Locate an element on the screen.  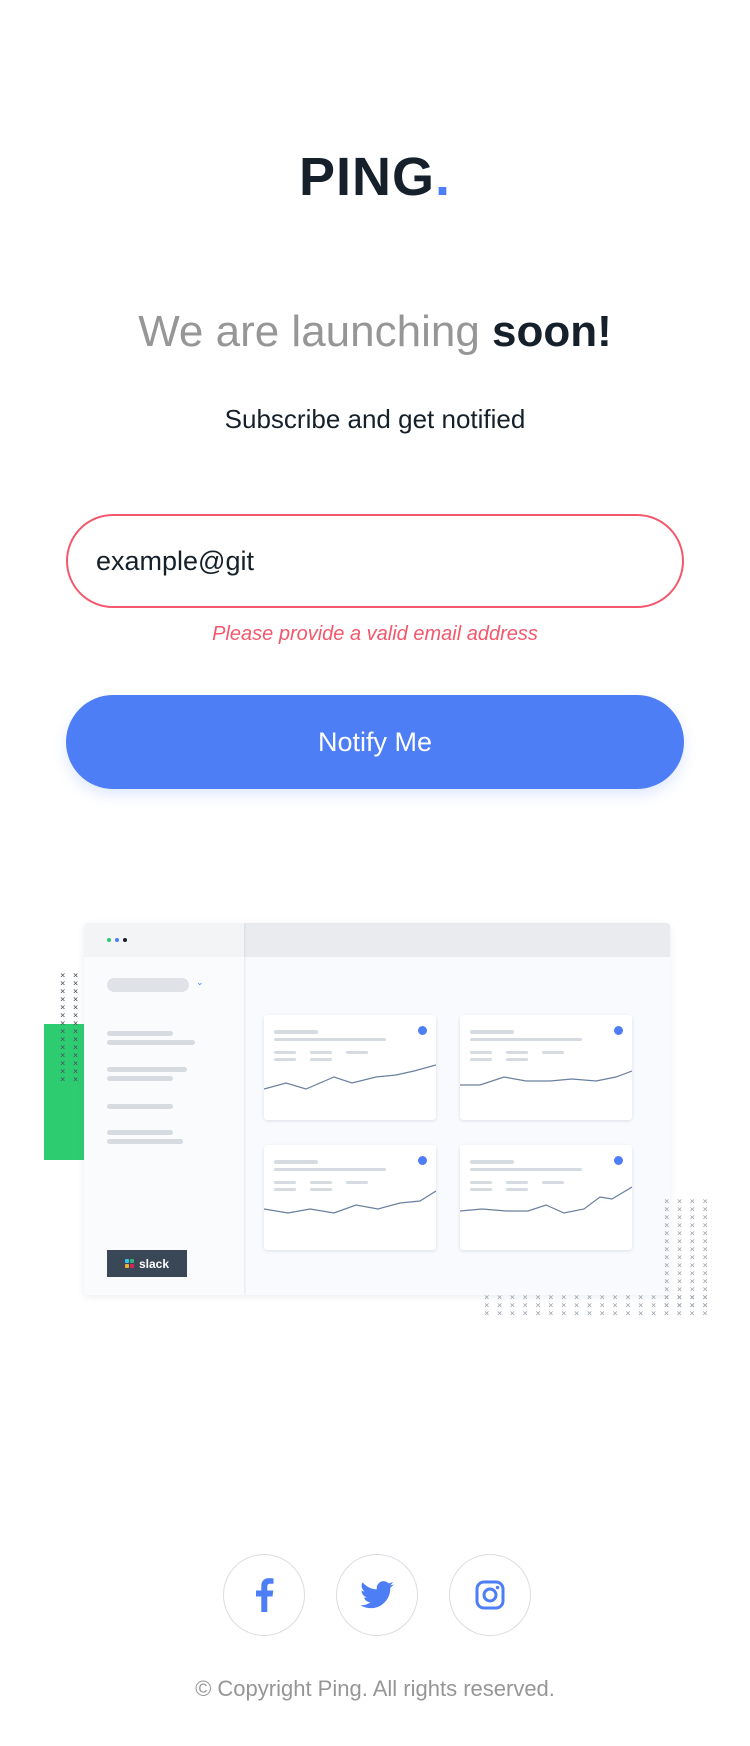
slack-badge: slack is located at coordinates (147, 1263).